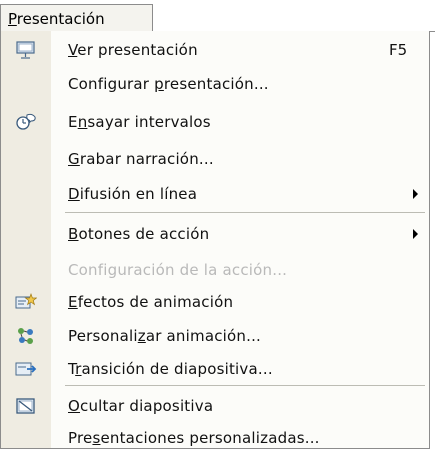  What do you see at coordinates (215, 234) in the screenshot?
I see `menu-item-botones-de-accion: Botones de acción` at bounding box center [215, 234].